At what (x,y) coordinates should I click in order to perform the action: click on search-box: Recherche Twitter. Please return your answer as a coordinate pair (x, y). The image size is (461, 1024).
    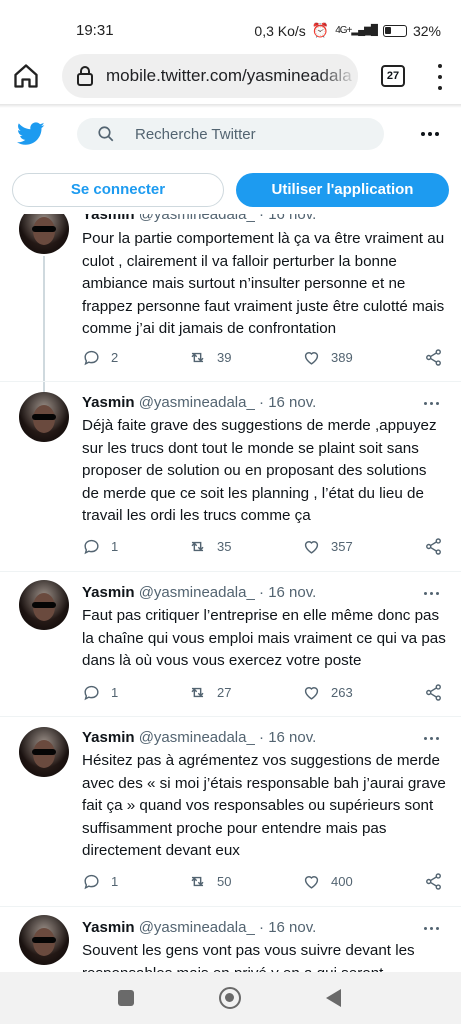
    Looking at the image, I should click on (230, 134).